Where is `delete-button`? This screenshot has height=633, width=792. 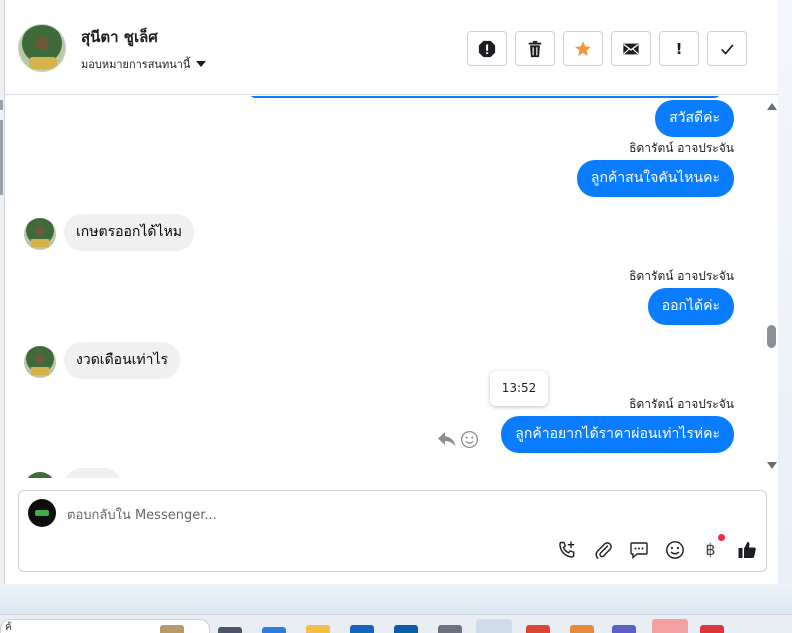
delete-button is located at coordinates (535, 48).